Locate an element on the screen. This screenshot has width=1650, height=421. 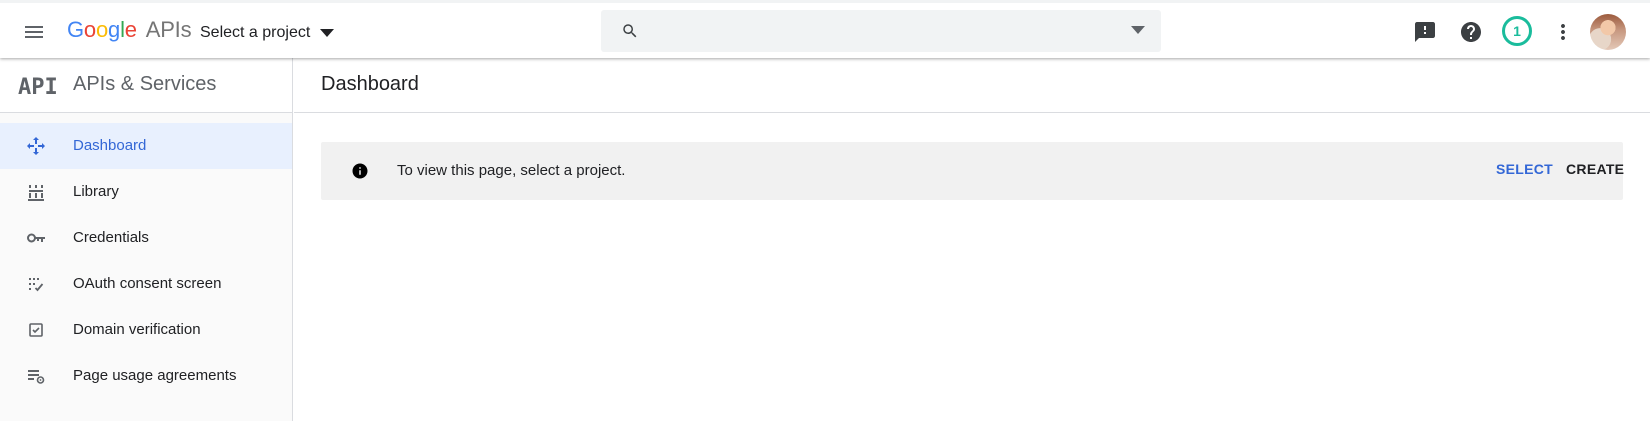
search-input is located at coordinates (875, 31).